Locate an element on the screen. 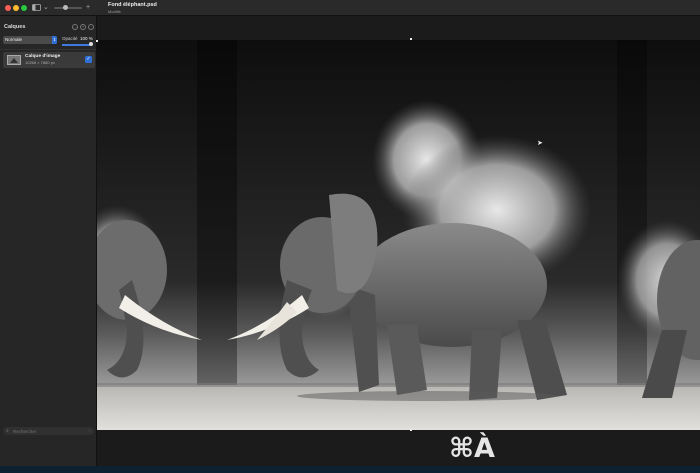 The image size is (700, 473). desktop-dock-strip is located at coordinates (350, 469).